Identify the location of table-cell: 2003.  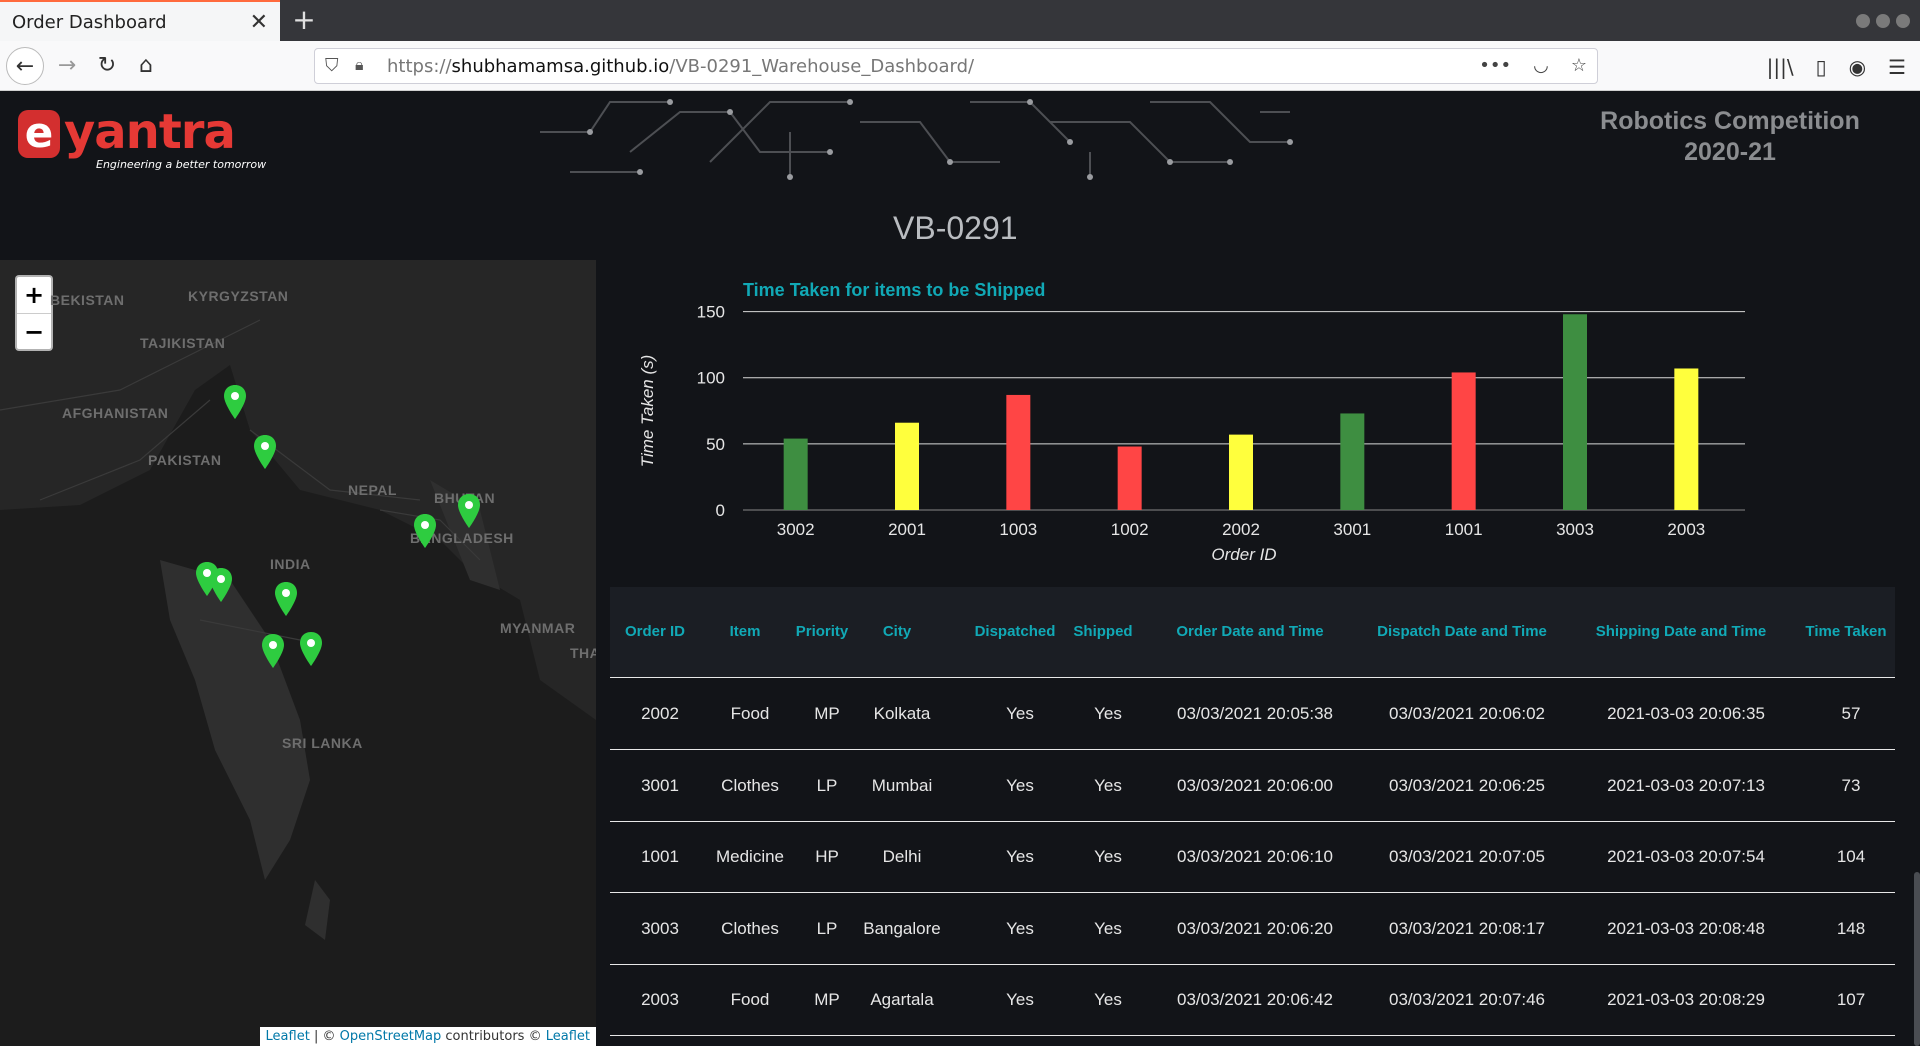
(660, 999).